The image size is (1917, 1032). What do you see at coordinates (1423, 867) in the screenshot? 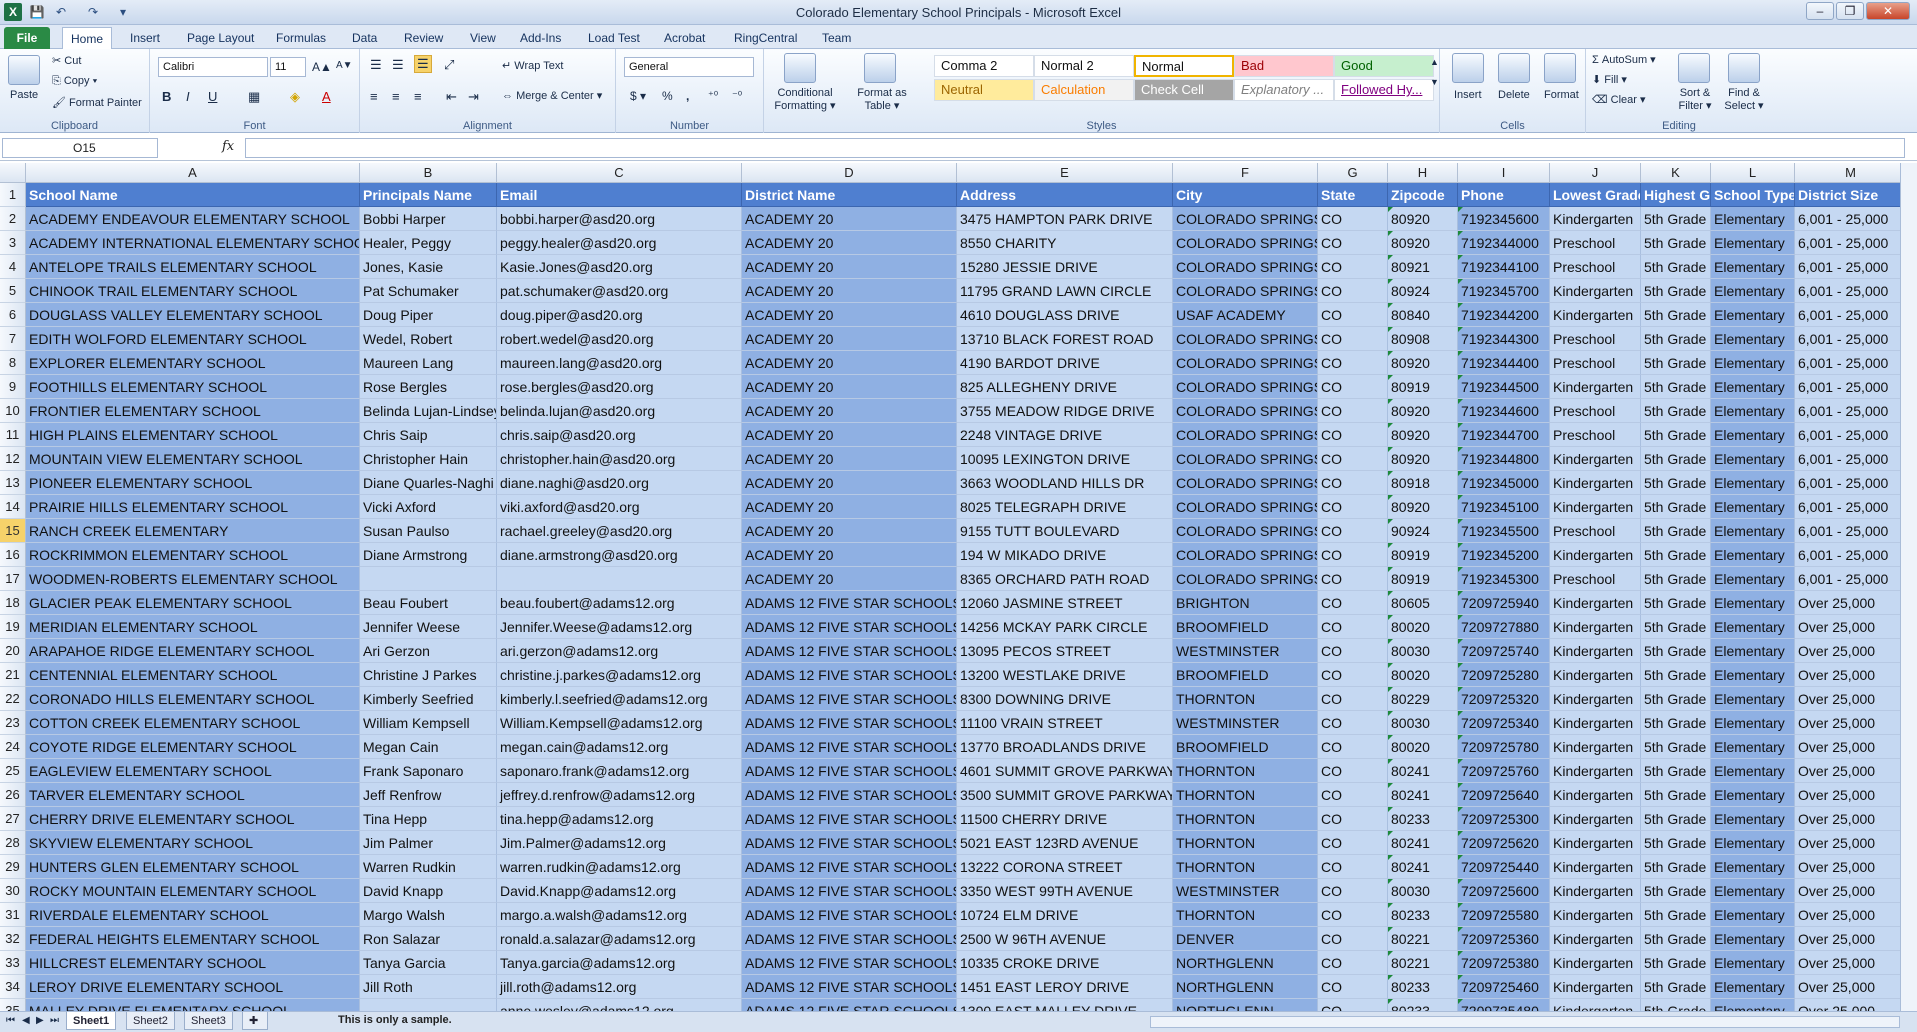
I see `table-cell: 80241` at bounding box center [1423, 867].